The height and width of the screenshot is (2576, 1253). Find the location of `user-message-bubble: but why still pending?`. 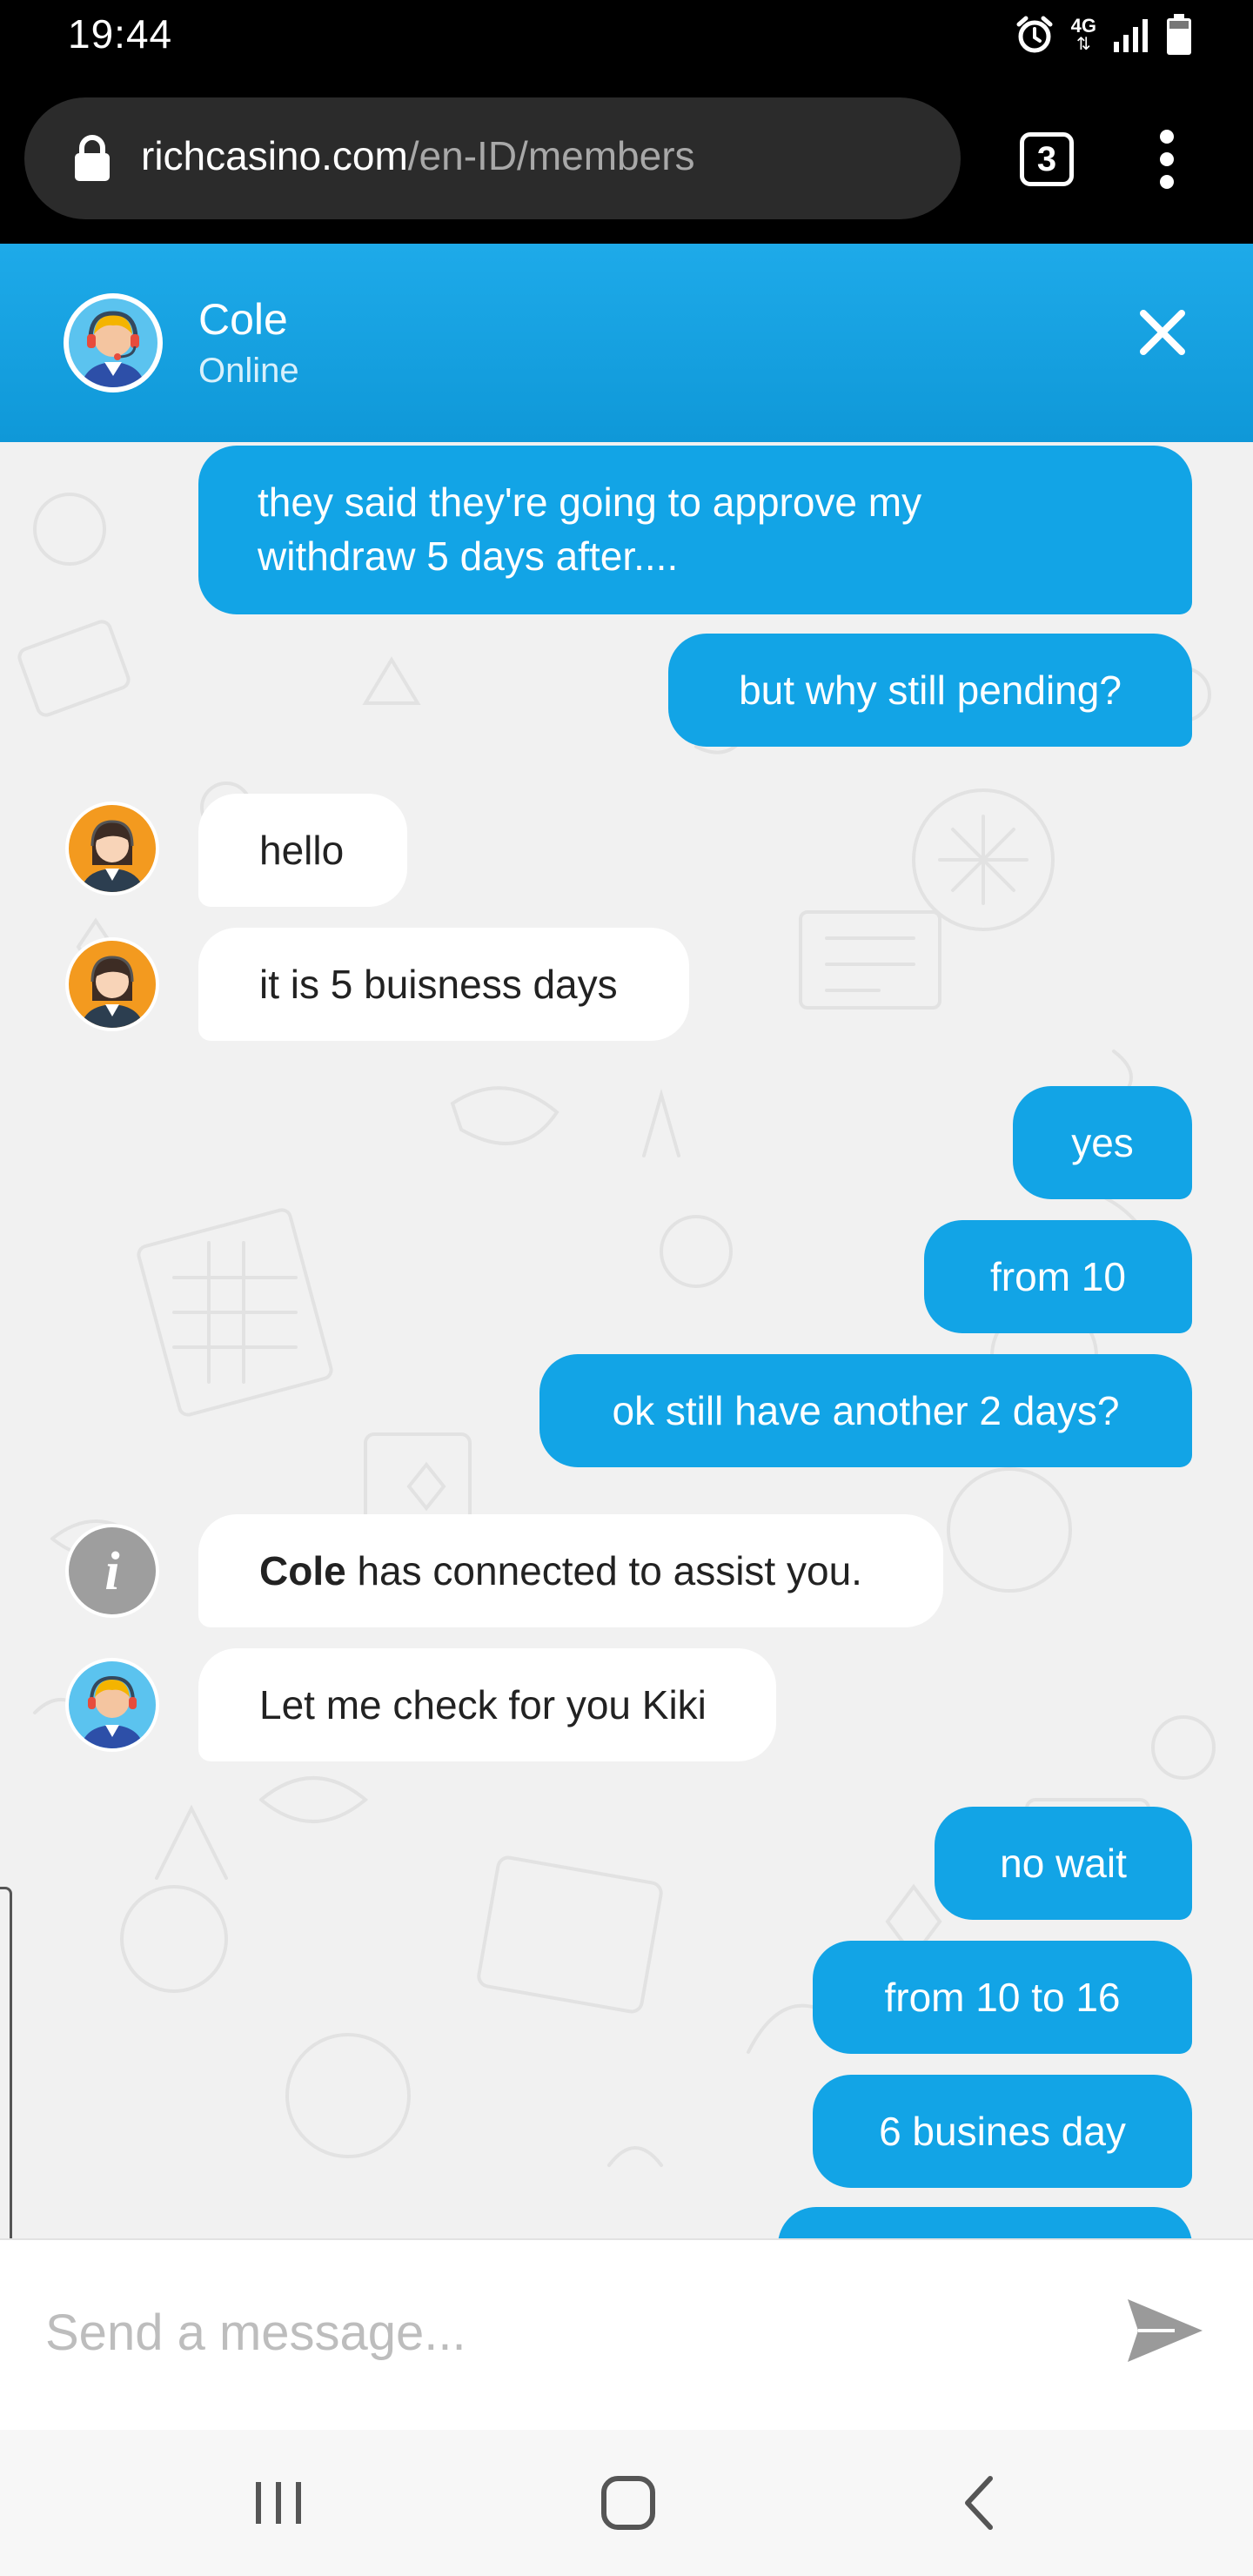

user-message-bubble: but why still pending? is located at coordinates (930, 690).